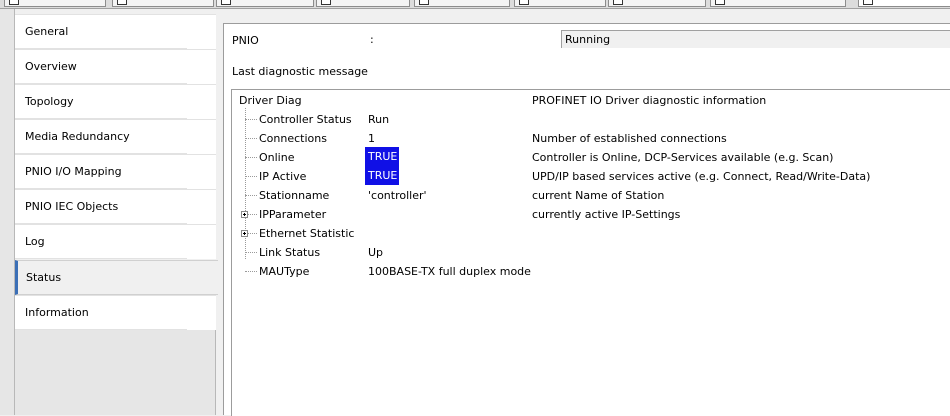  Describe the element at coordinates (115, 372) in the screenshot. I see `nav-empty-area` at that location.